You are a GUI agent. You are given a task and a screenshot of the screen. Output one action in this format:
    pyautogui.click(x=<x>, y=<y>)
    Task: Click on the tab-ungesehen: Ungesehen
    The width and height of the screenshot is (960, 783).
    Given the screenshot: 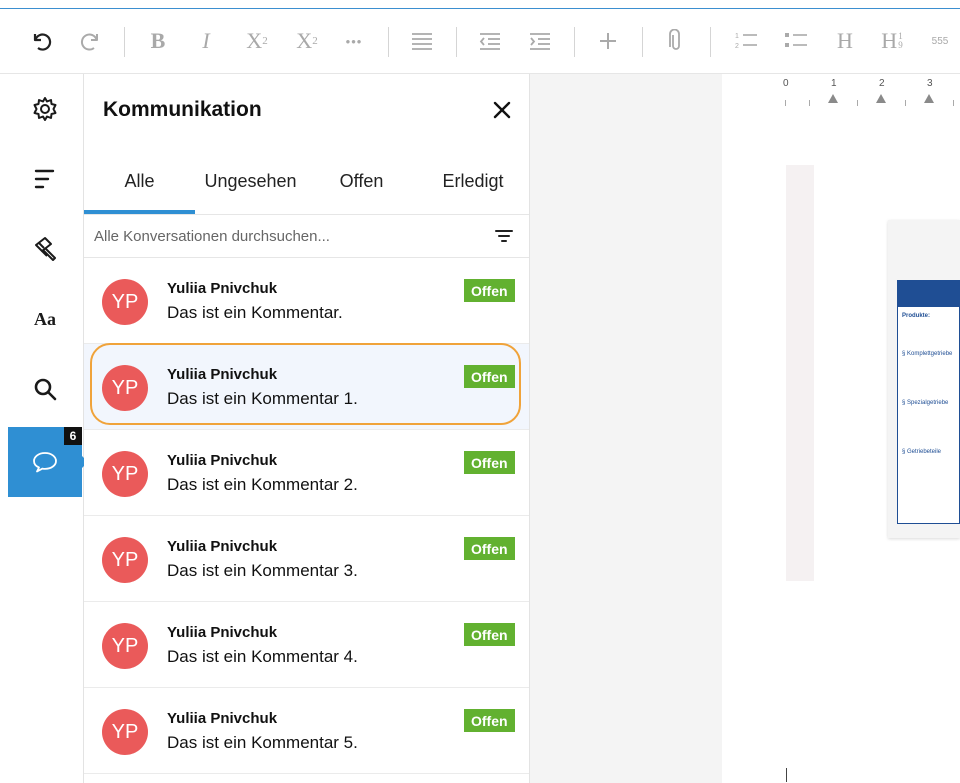 What is the action you would take?
    pyautogui.click(x=250, y=181)
    